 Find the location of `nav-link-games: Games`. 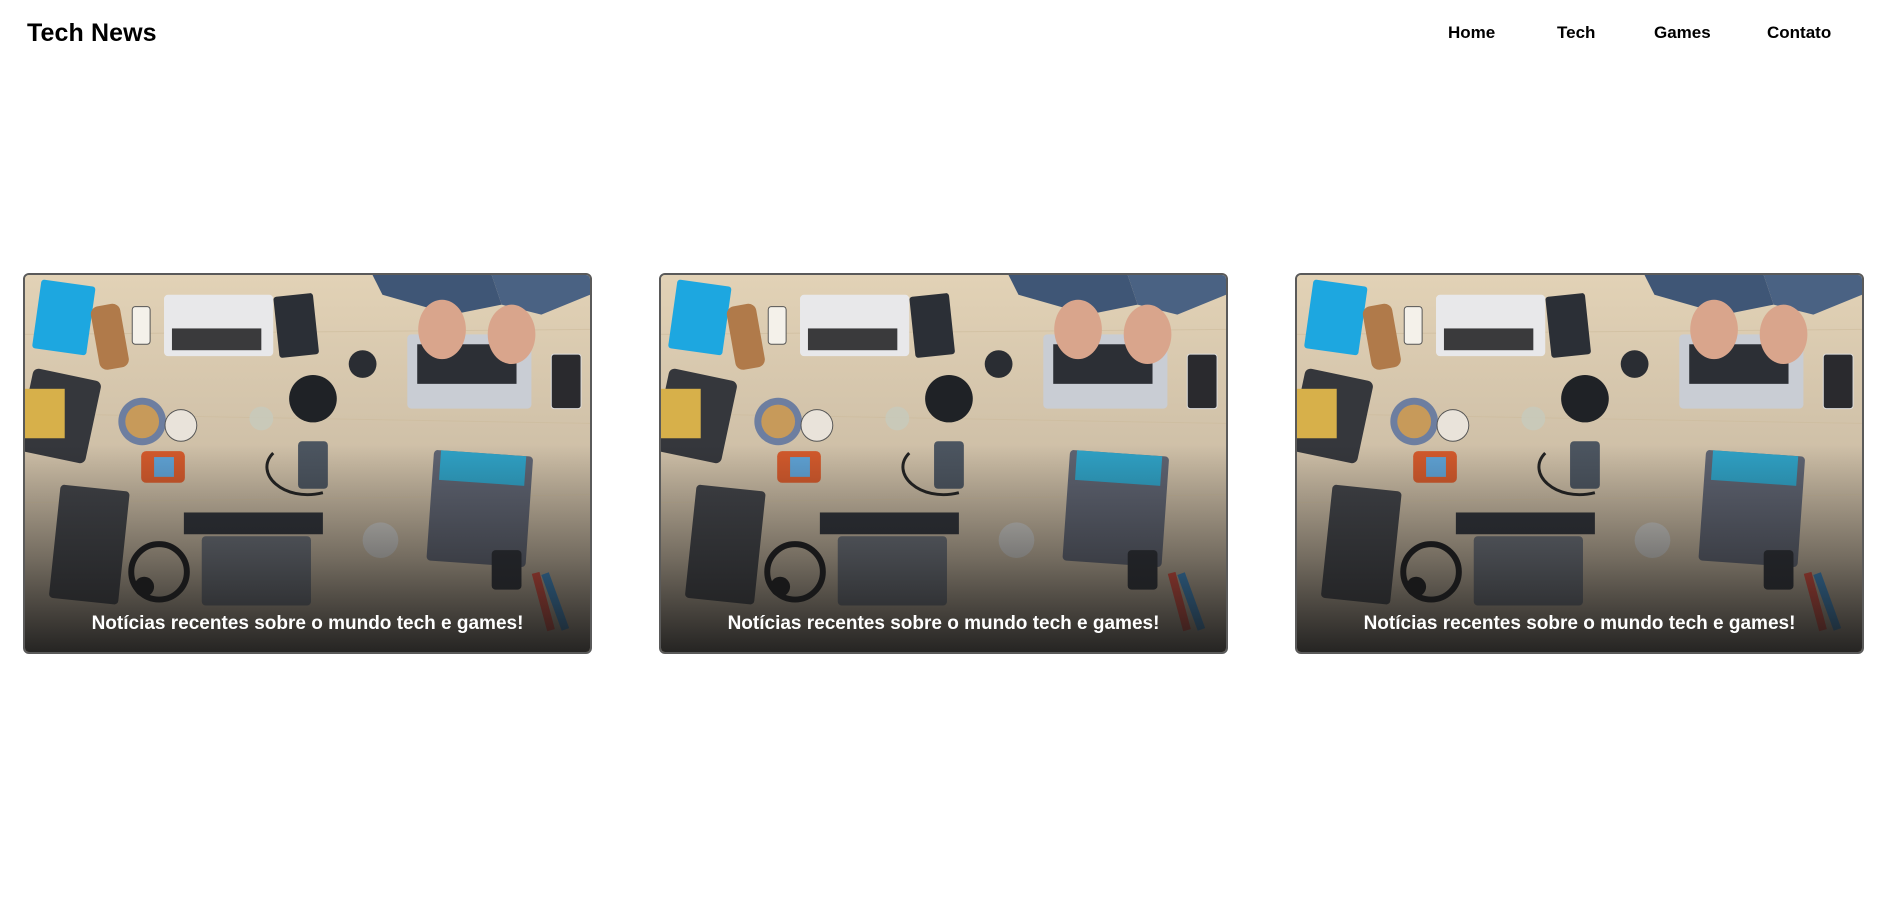

nav-link-games: Games is located at coordinates (1682, 33).